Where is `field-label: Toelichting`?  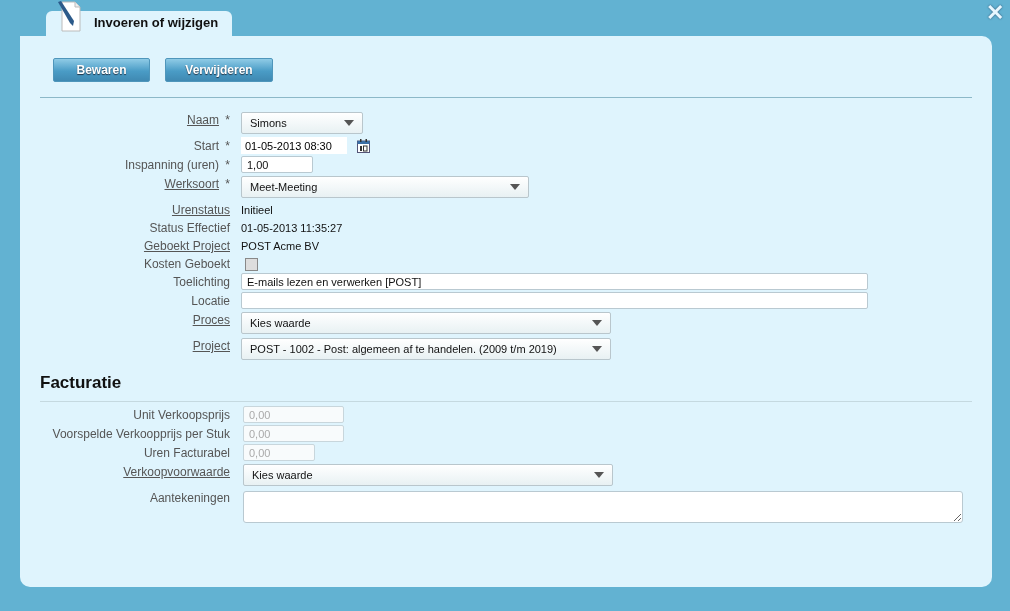
field-label: Toelichting is located at coordinates (201, 282).